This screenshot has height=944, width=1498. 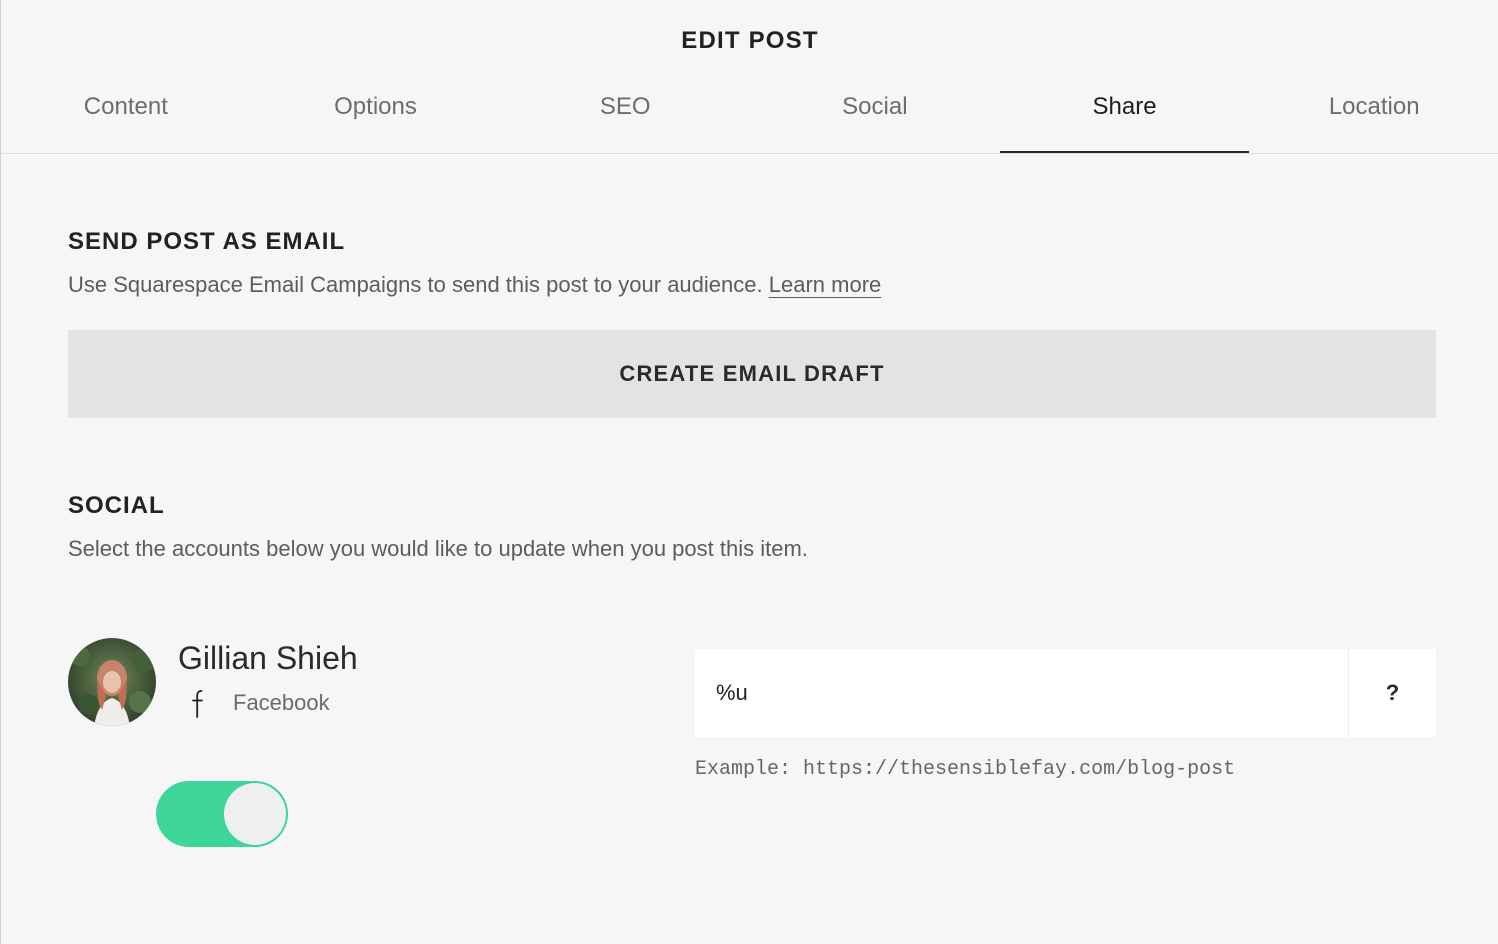 I want to click on learn-more-link: Learn more, so click(x=825, y=284).